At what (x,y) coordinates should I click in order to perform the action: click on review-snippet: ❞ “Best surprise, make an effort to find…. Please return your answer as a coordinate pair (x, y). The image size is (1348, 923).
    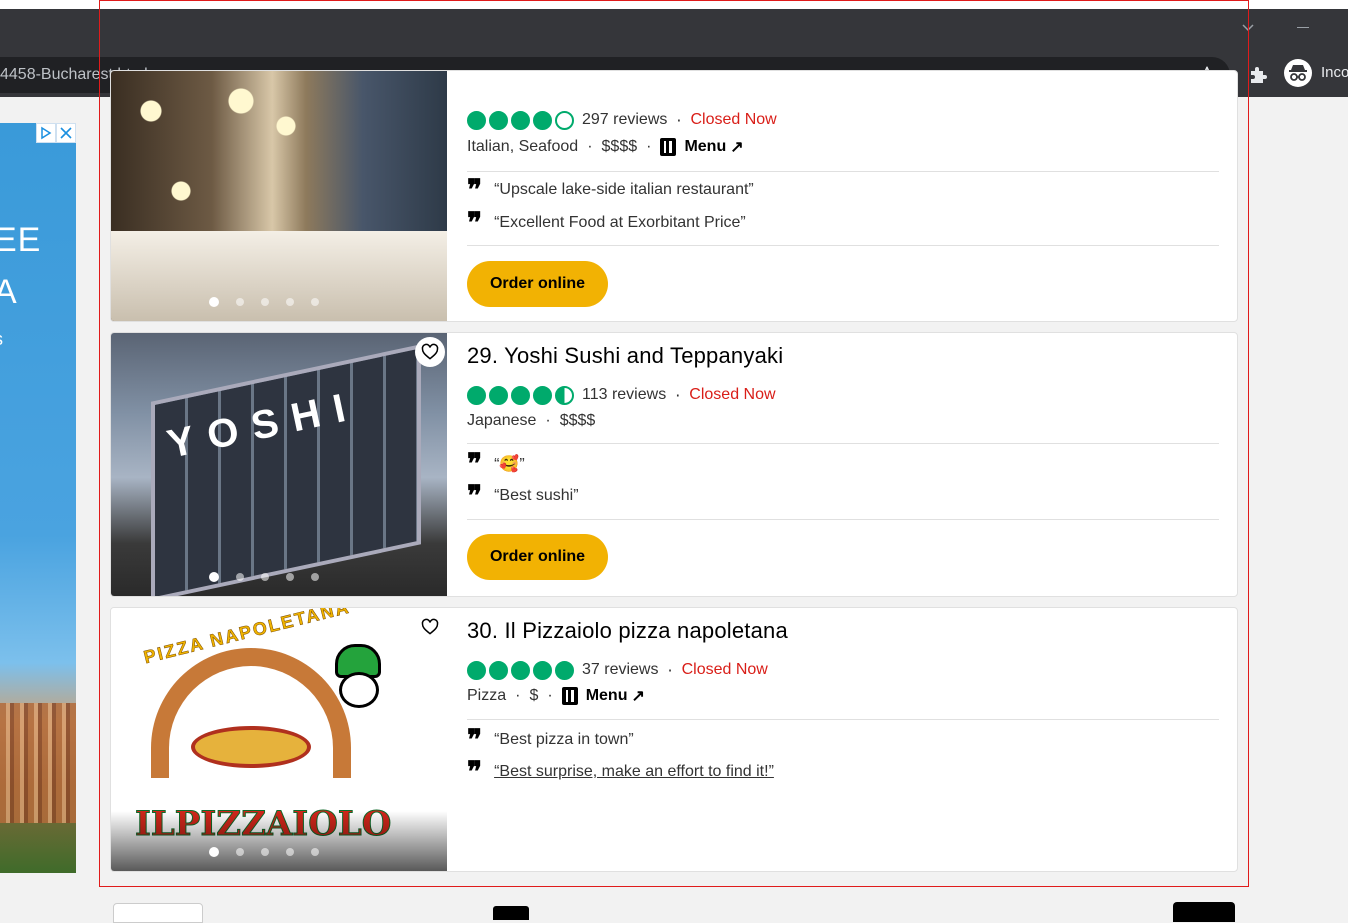
    Looking at the image, I should click on (620, 772).